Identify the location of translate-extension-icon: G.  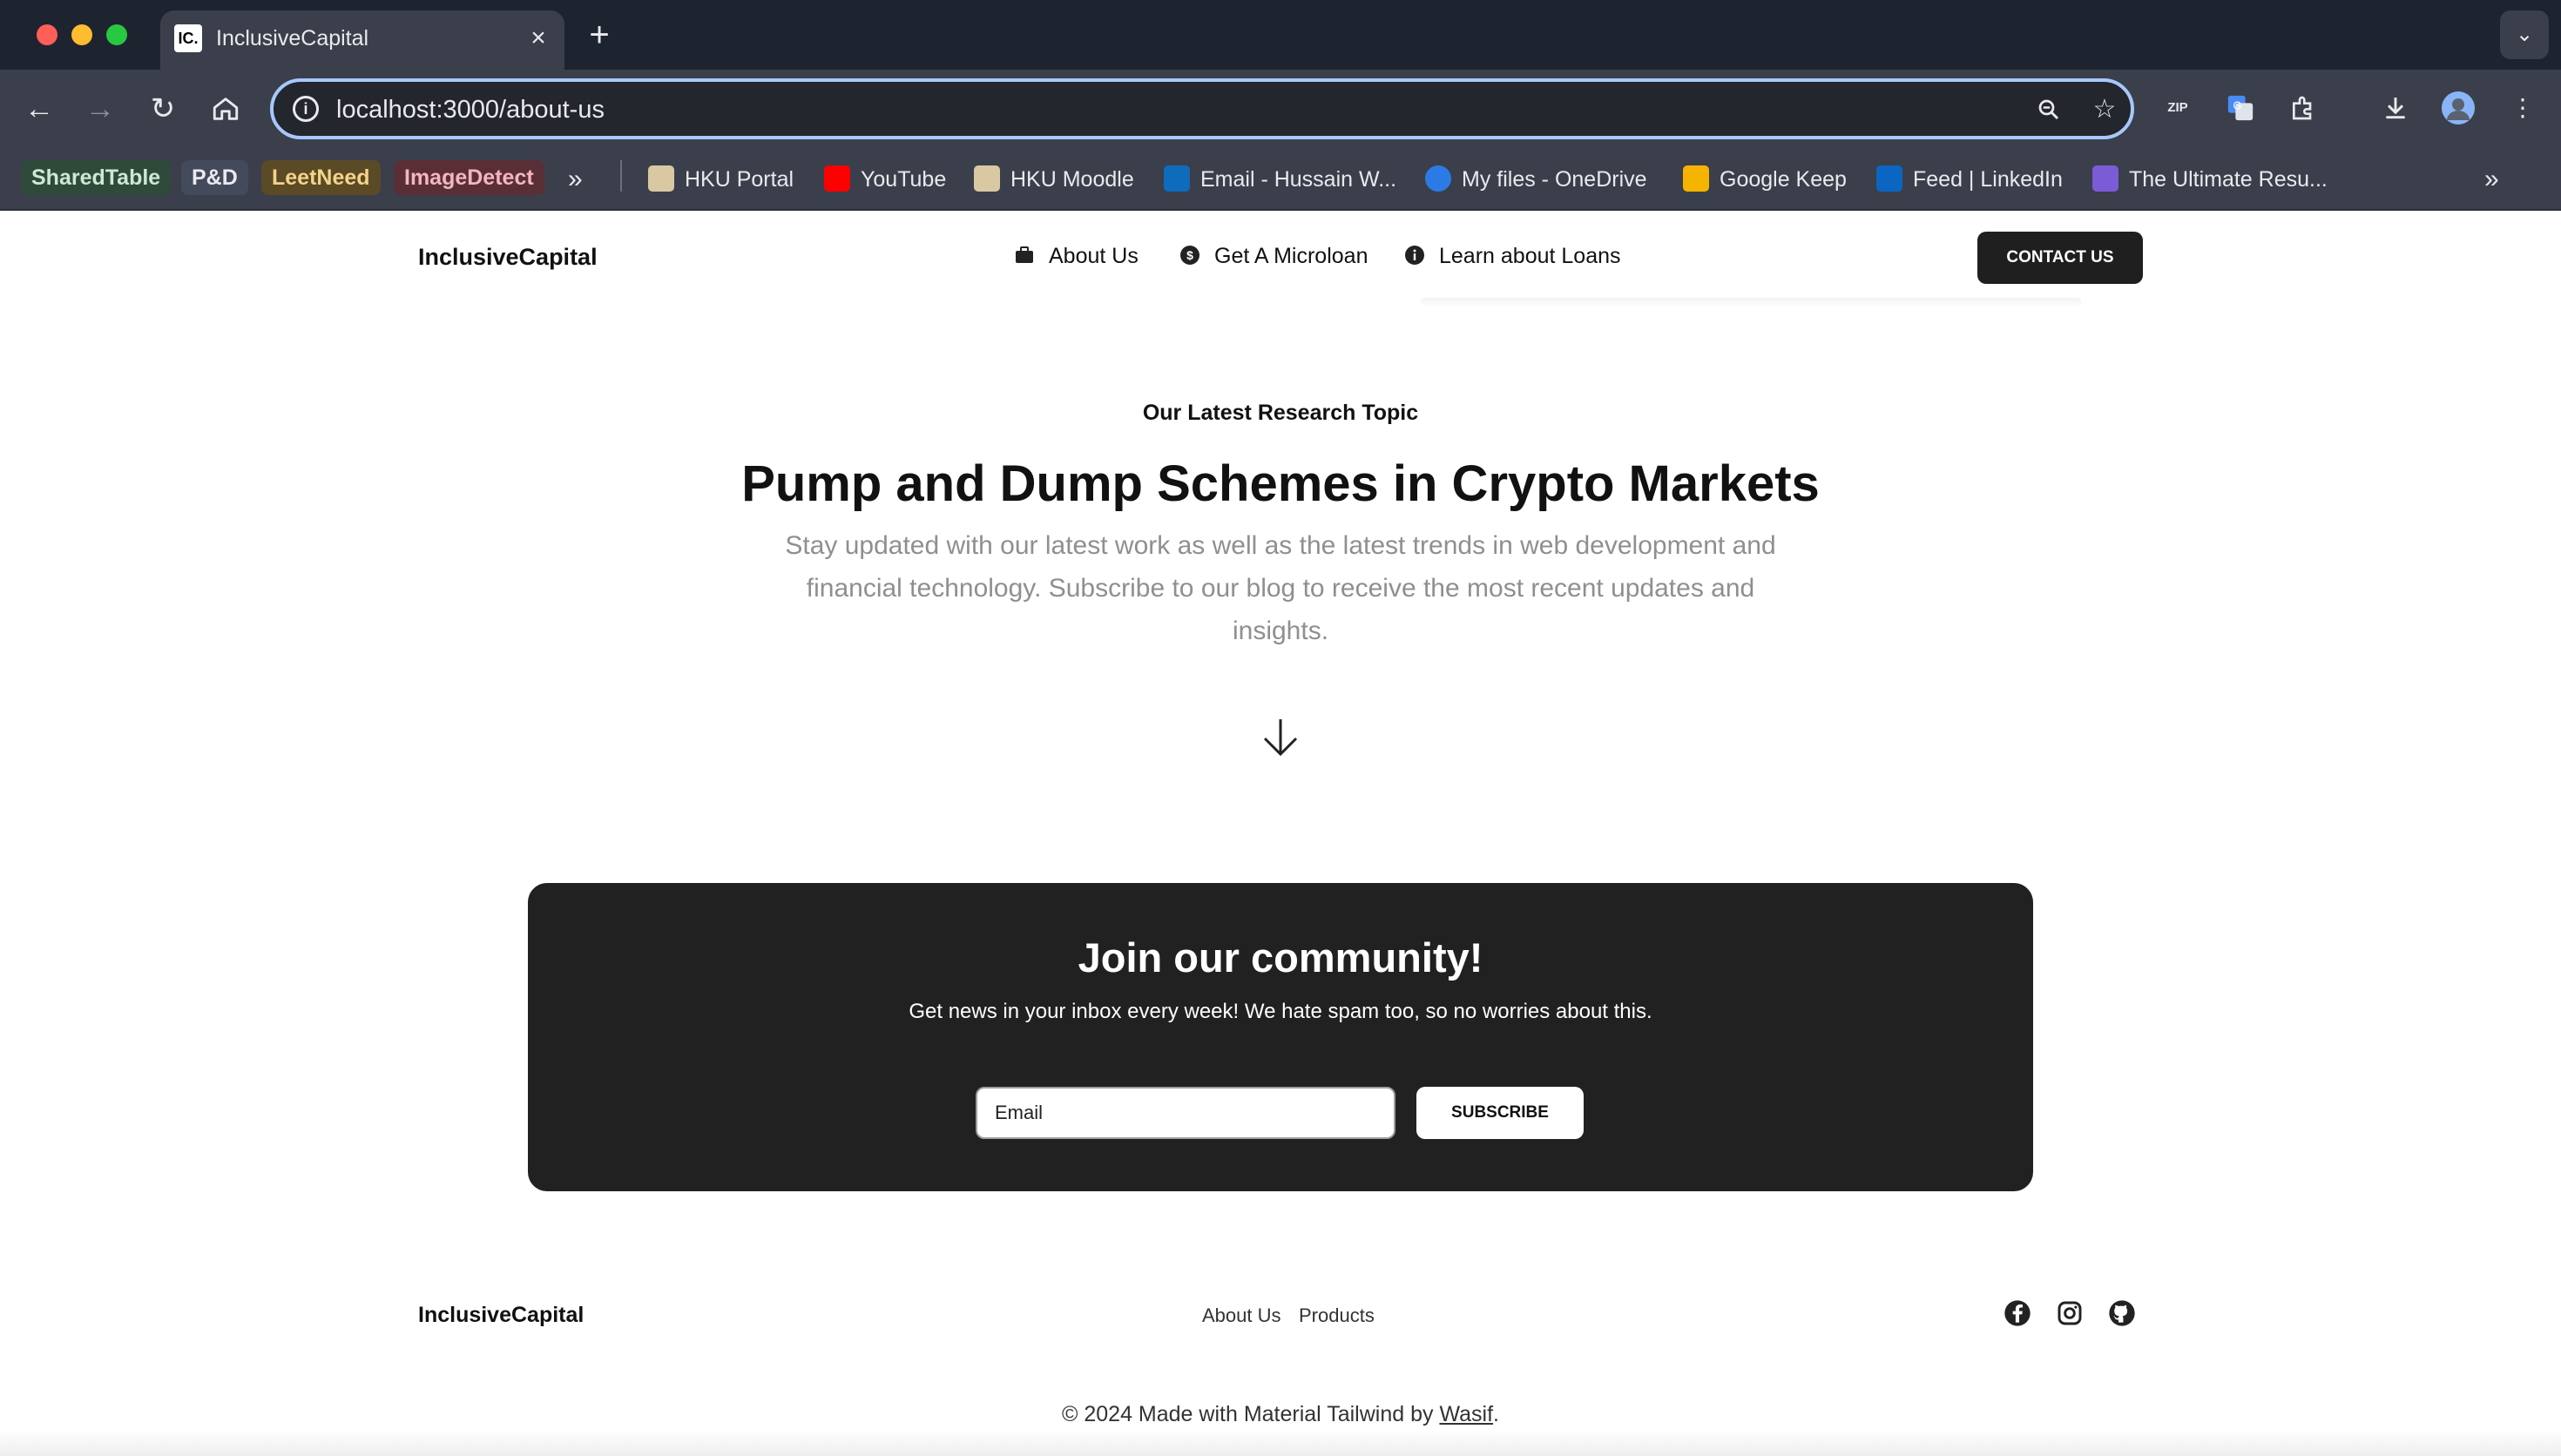
(2240, 108).